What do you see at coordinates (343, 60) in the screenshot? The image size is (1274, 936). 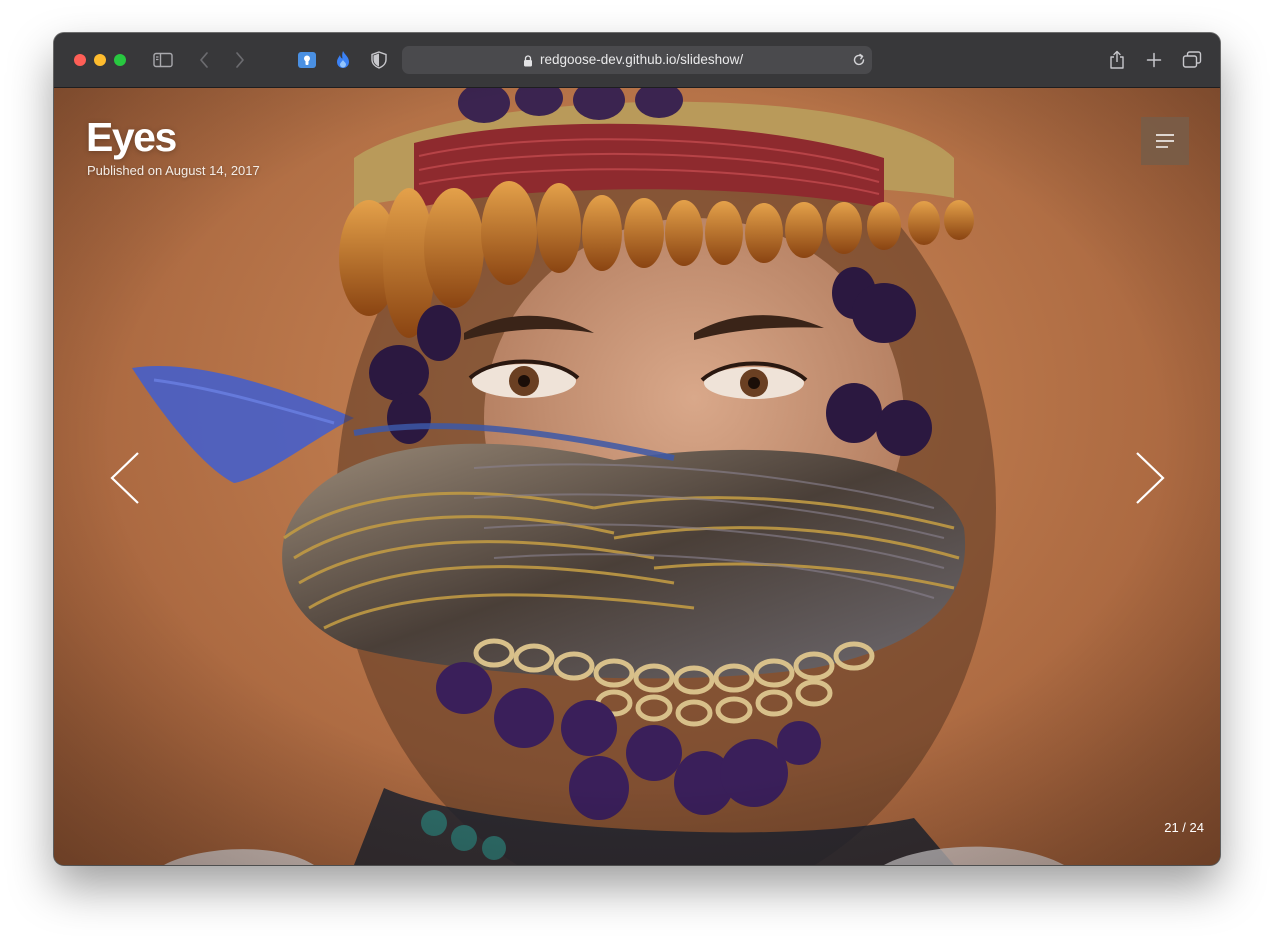 I see `flame-extension-icon` at bounding box center [343, 60].